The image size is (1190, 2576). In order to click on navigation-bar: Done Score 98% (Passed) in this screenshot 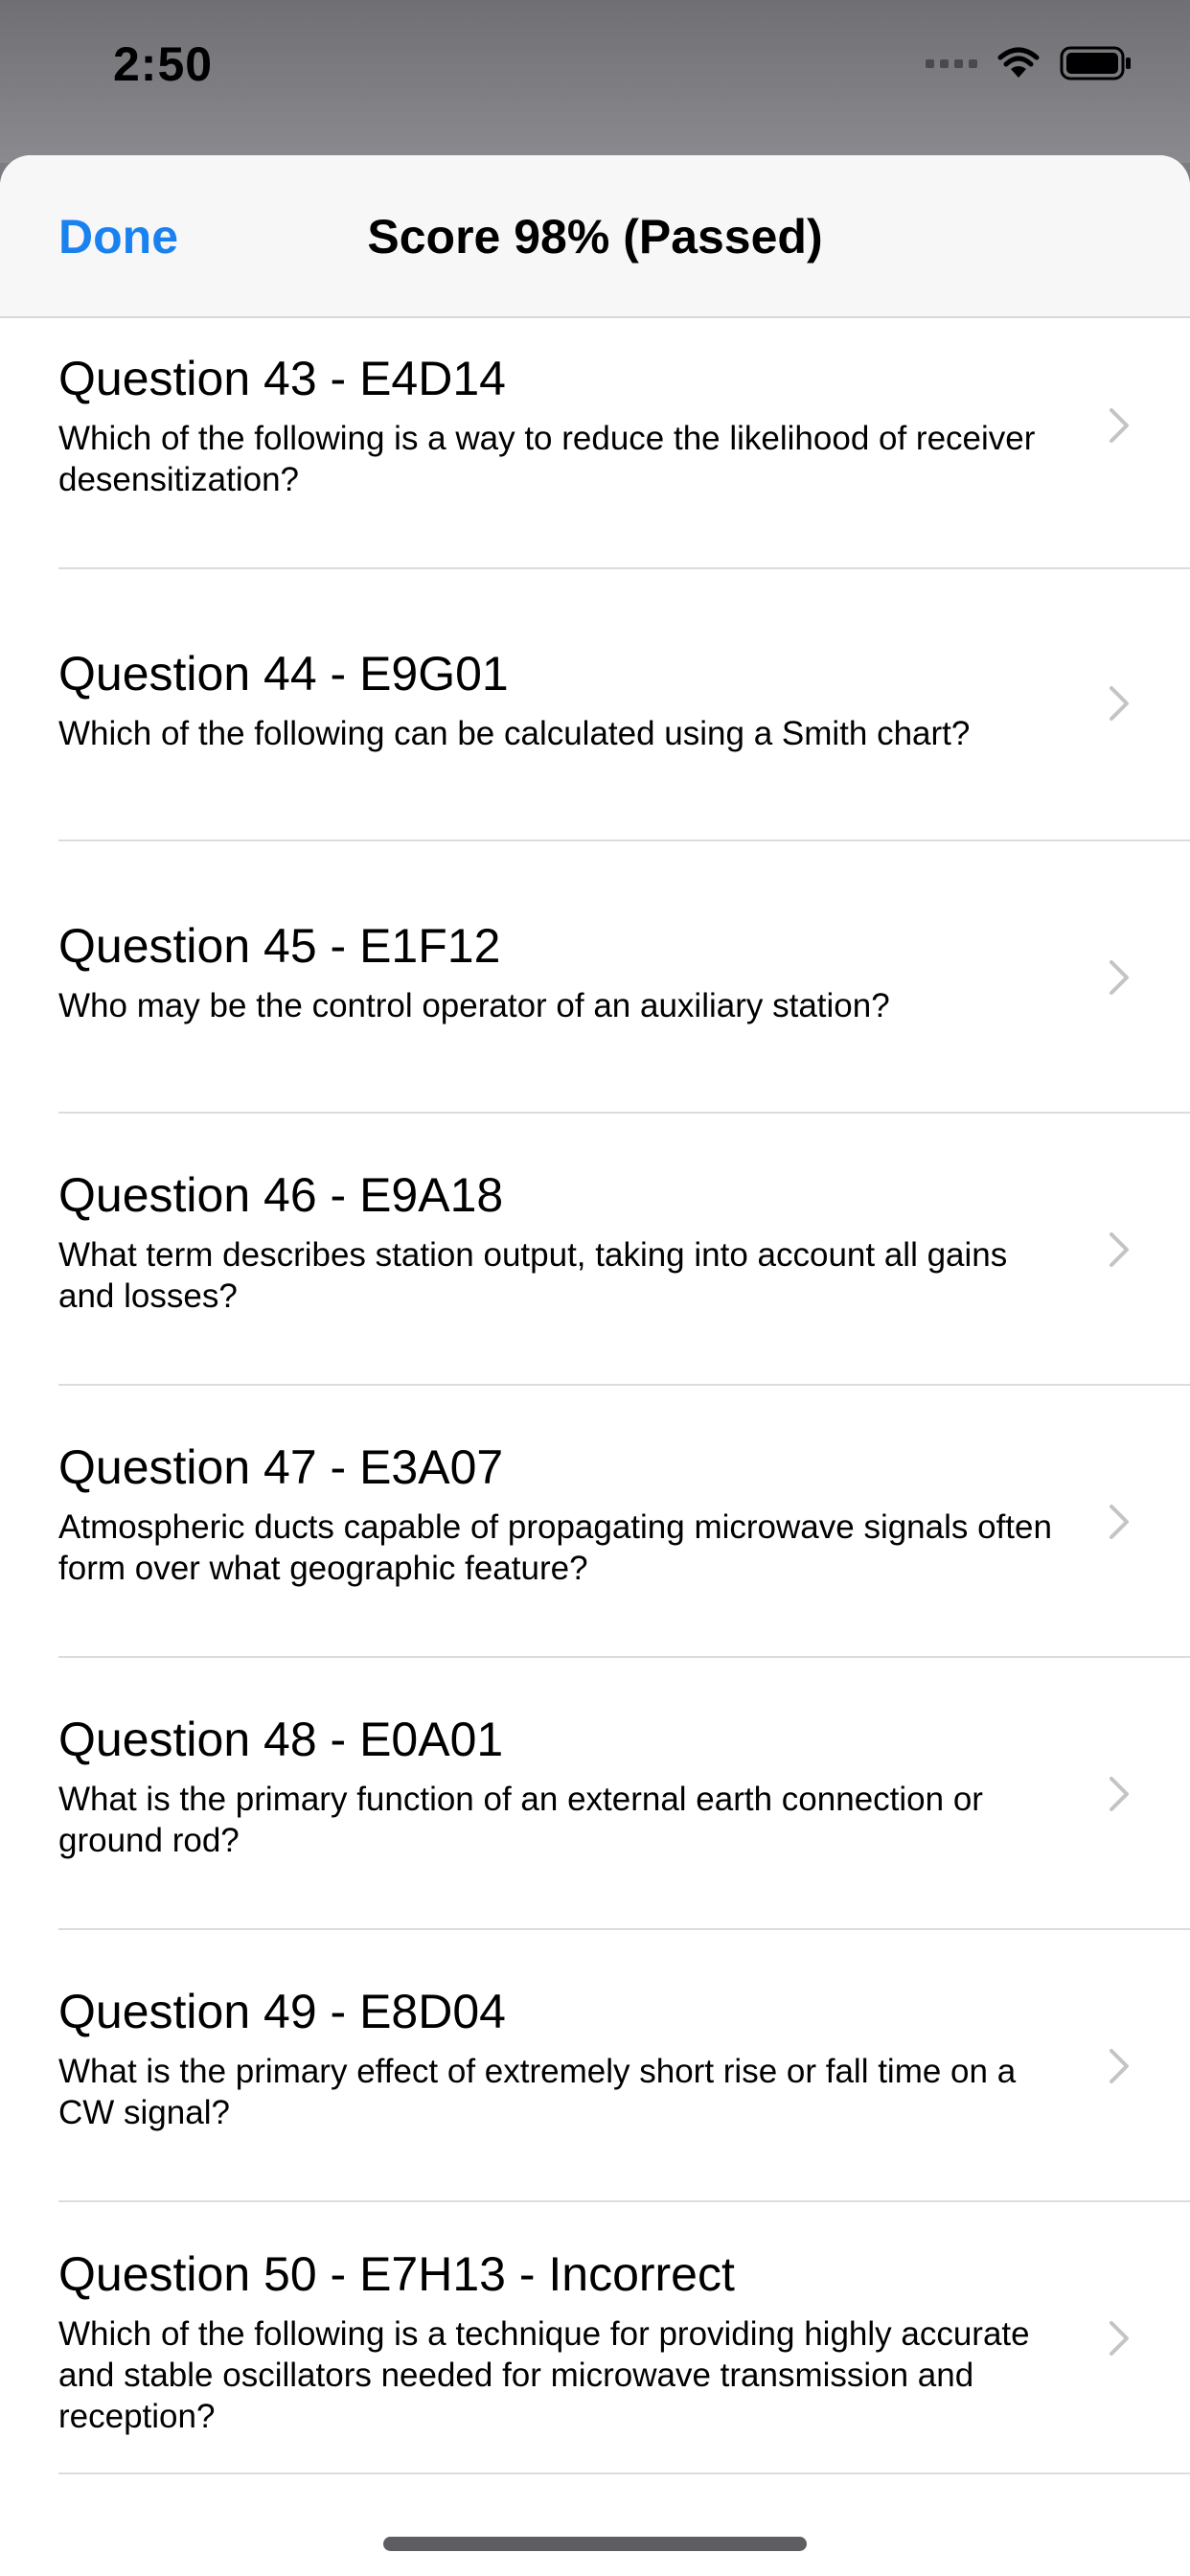, I will do `click(595, 236)`.